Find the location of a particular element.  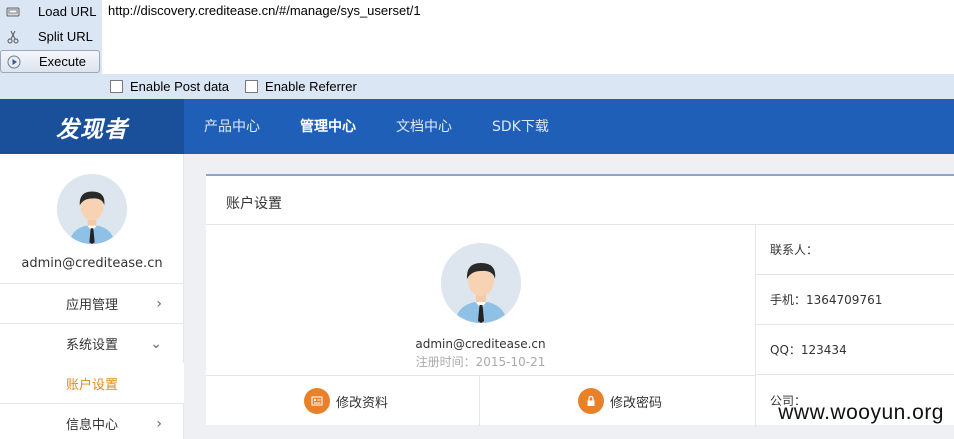

play-icon is located at coordinates (14, 62).